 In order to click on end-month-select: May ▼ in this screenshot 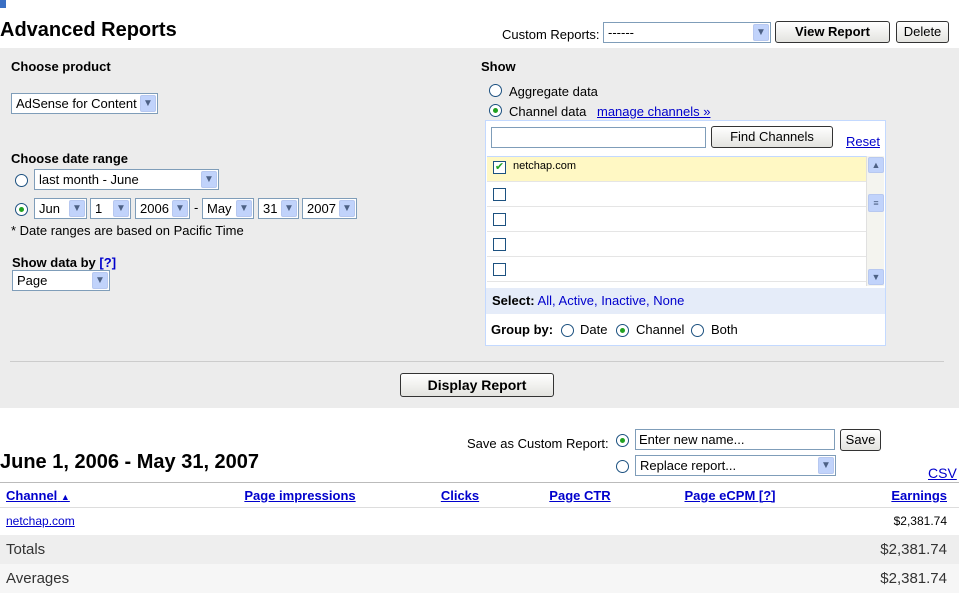, I will do `click(228, 208)`.